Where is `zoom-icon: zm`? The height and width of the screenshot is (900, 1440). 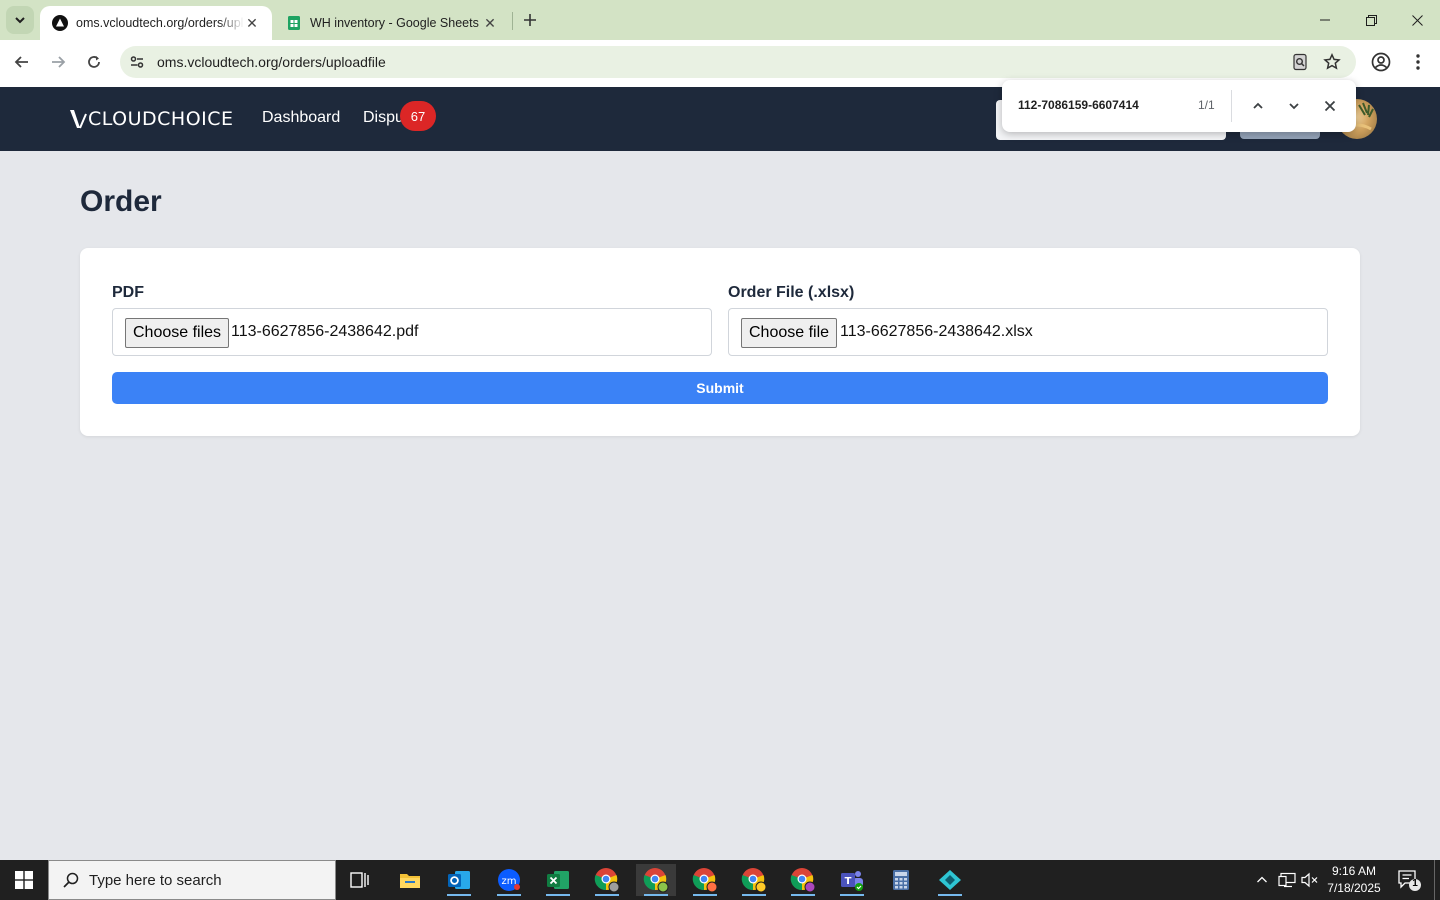 zoom-icon: zm is located at coordinates (509, 880).